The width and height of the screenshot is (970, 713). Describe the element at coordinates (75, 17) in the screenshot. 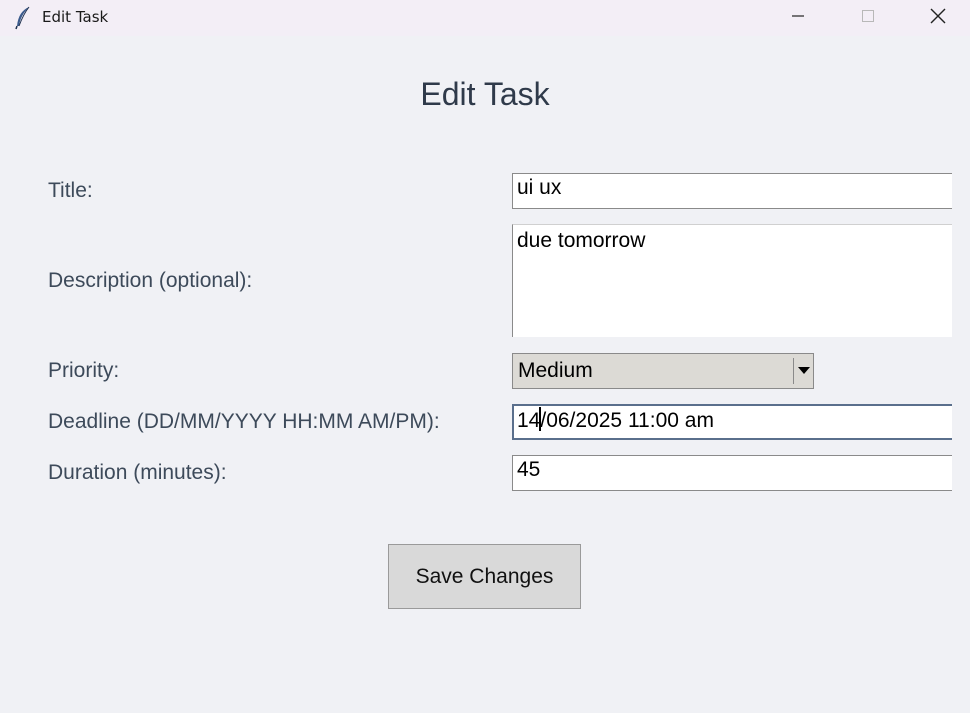

I see `window-title: Edit Task` at that location.